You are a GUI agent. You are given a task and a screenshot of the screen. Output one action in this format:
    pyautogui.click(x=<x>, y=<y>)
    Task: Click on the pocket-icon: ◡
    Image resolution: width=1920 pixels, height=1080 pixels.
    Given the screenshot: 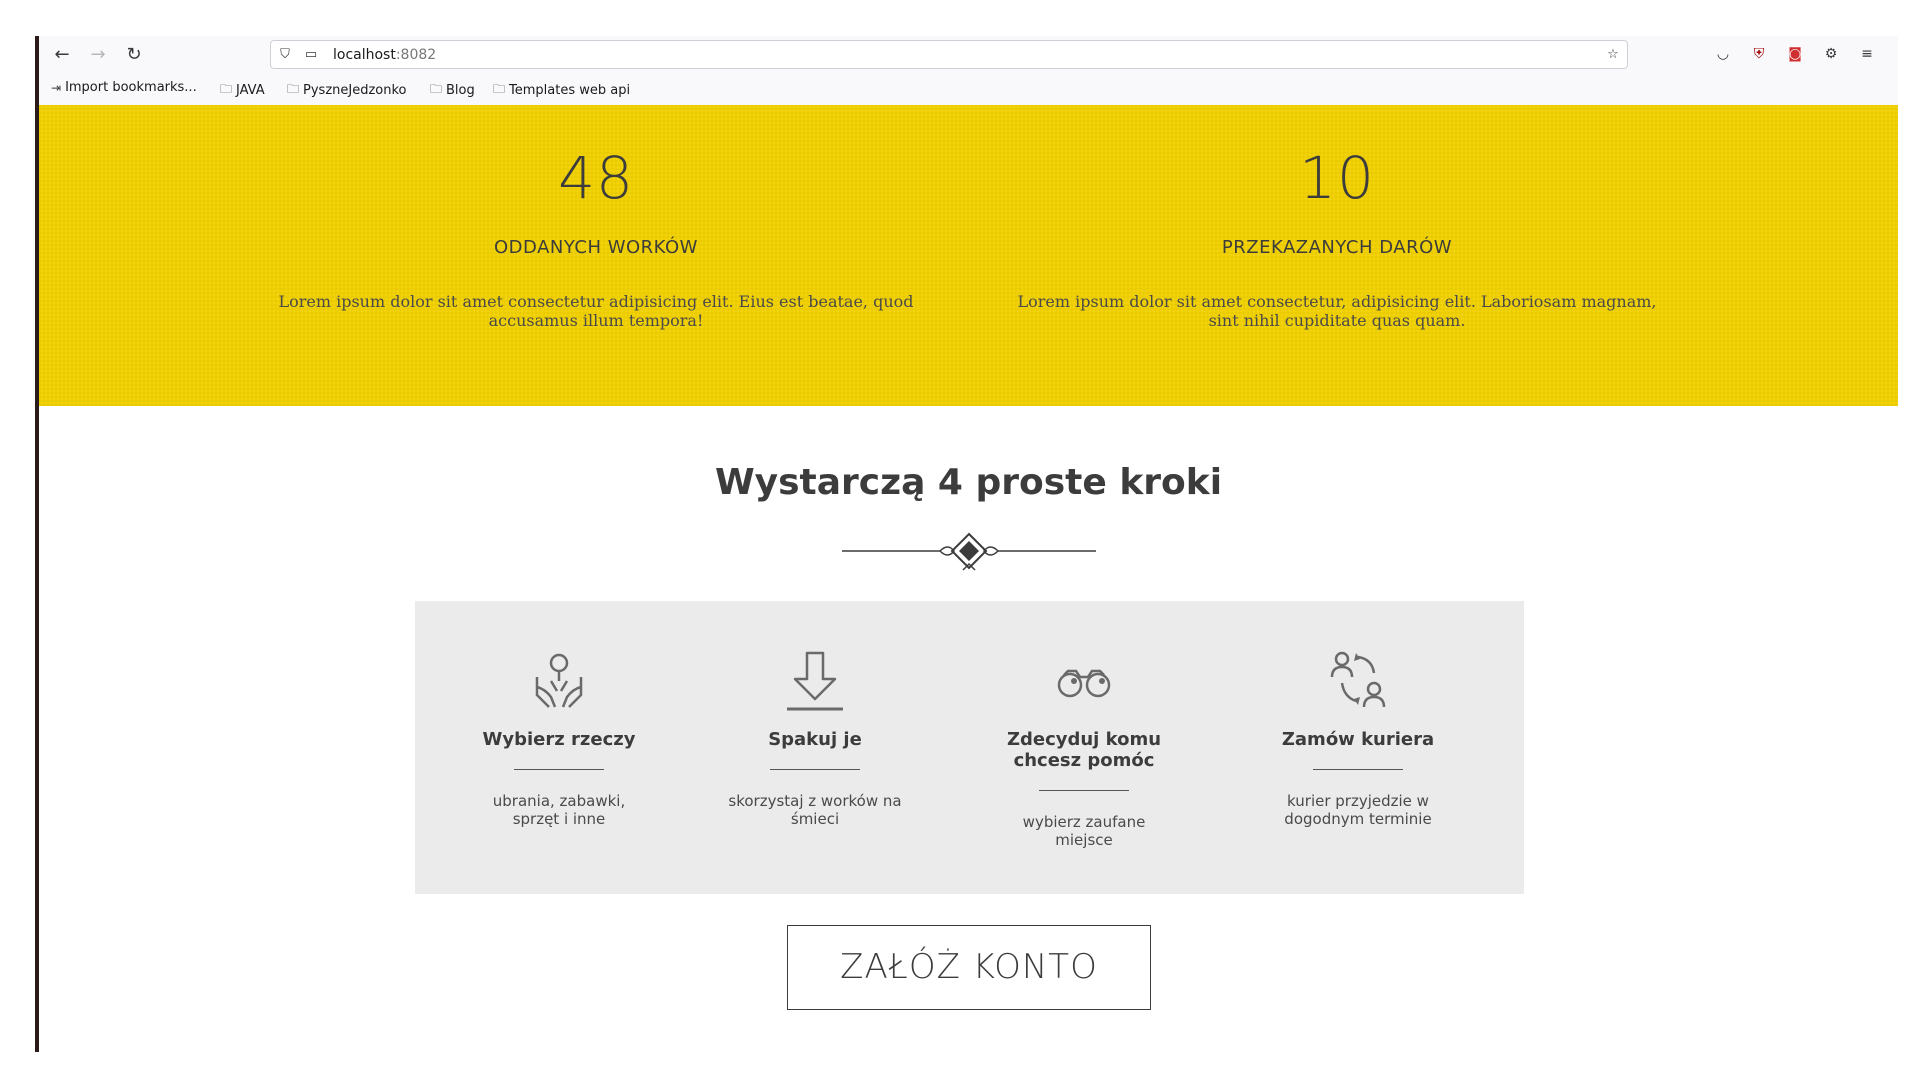 What is the action you would take?
    pyautogui.click(x=1723, y=54)
    